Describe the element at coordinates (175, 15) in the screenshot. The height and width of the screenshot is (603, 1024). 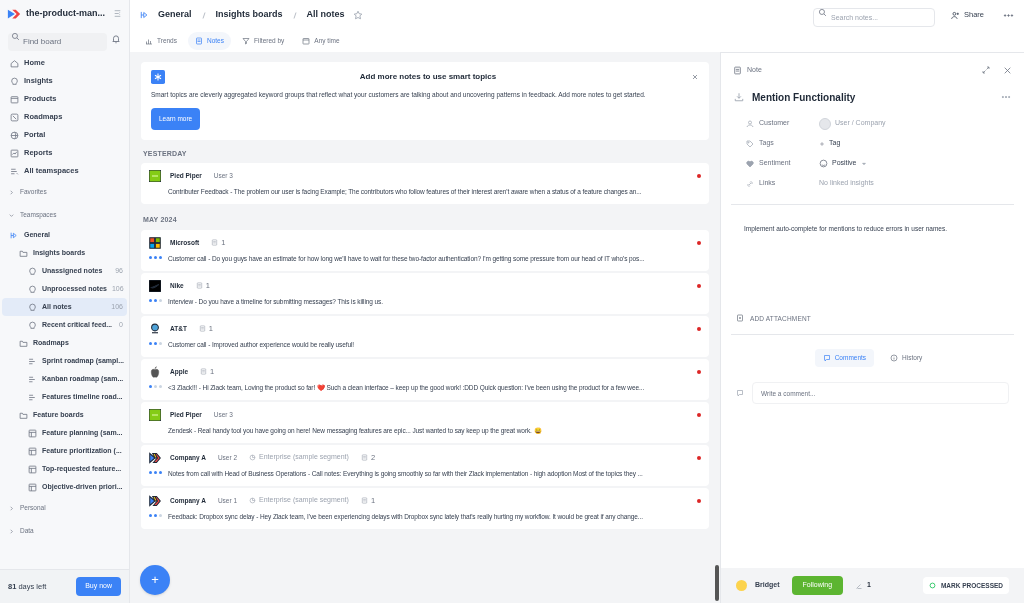
I see `breadcrumb-link: General` at that location.